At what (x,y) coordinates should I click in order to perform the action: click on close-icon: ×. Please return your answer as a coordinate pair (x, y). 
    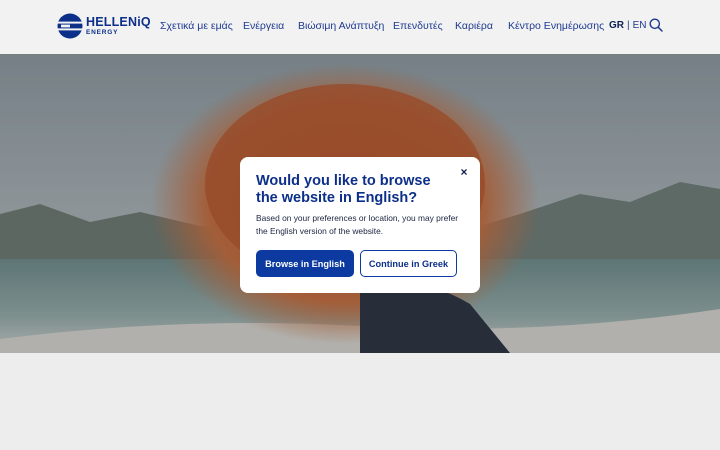
    Looking at the image, I should click on (464, 172).